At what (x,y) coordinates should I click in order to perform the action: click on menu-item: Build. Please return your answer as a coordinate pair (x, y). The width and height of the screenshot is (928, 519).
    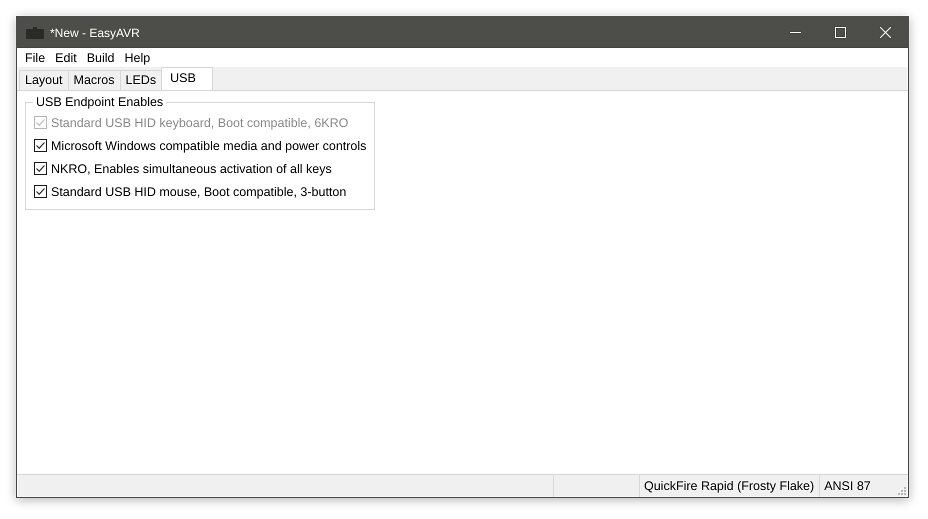
    Looking at the image, I should click on (100, 57).